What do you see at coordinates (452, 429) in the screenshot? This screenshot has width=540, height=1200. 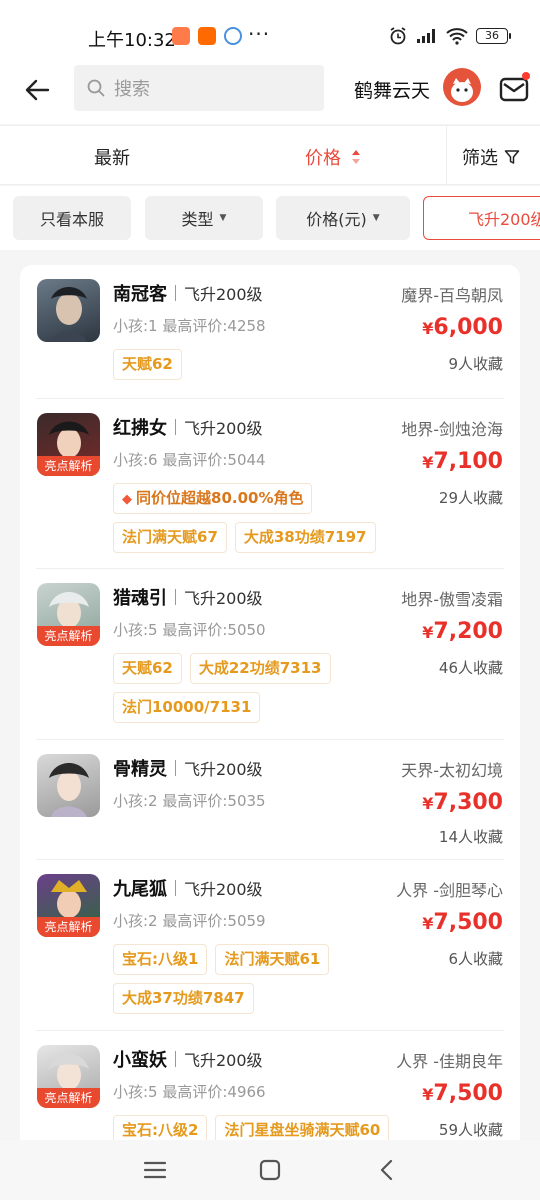 I see `server-label: 地界-剑烛沧海` at bounding box center [452, 429].